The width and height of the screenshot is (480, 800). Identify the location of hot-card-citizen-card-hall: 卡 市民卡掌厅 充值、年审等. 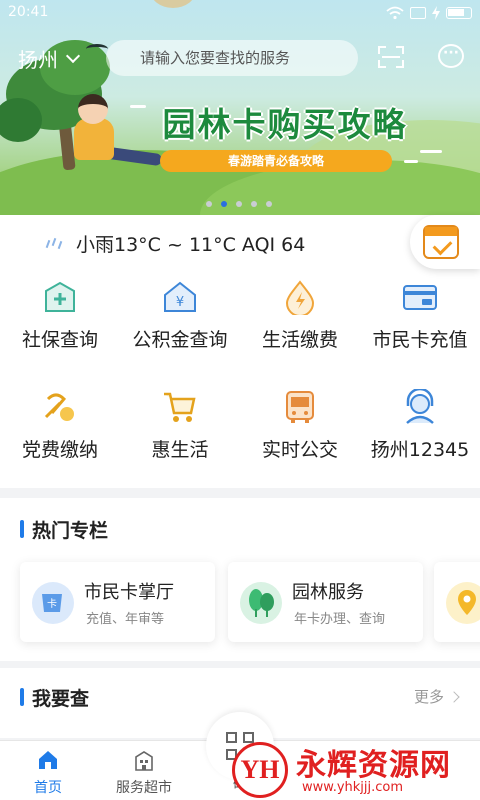
(117, 602).